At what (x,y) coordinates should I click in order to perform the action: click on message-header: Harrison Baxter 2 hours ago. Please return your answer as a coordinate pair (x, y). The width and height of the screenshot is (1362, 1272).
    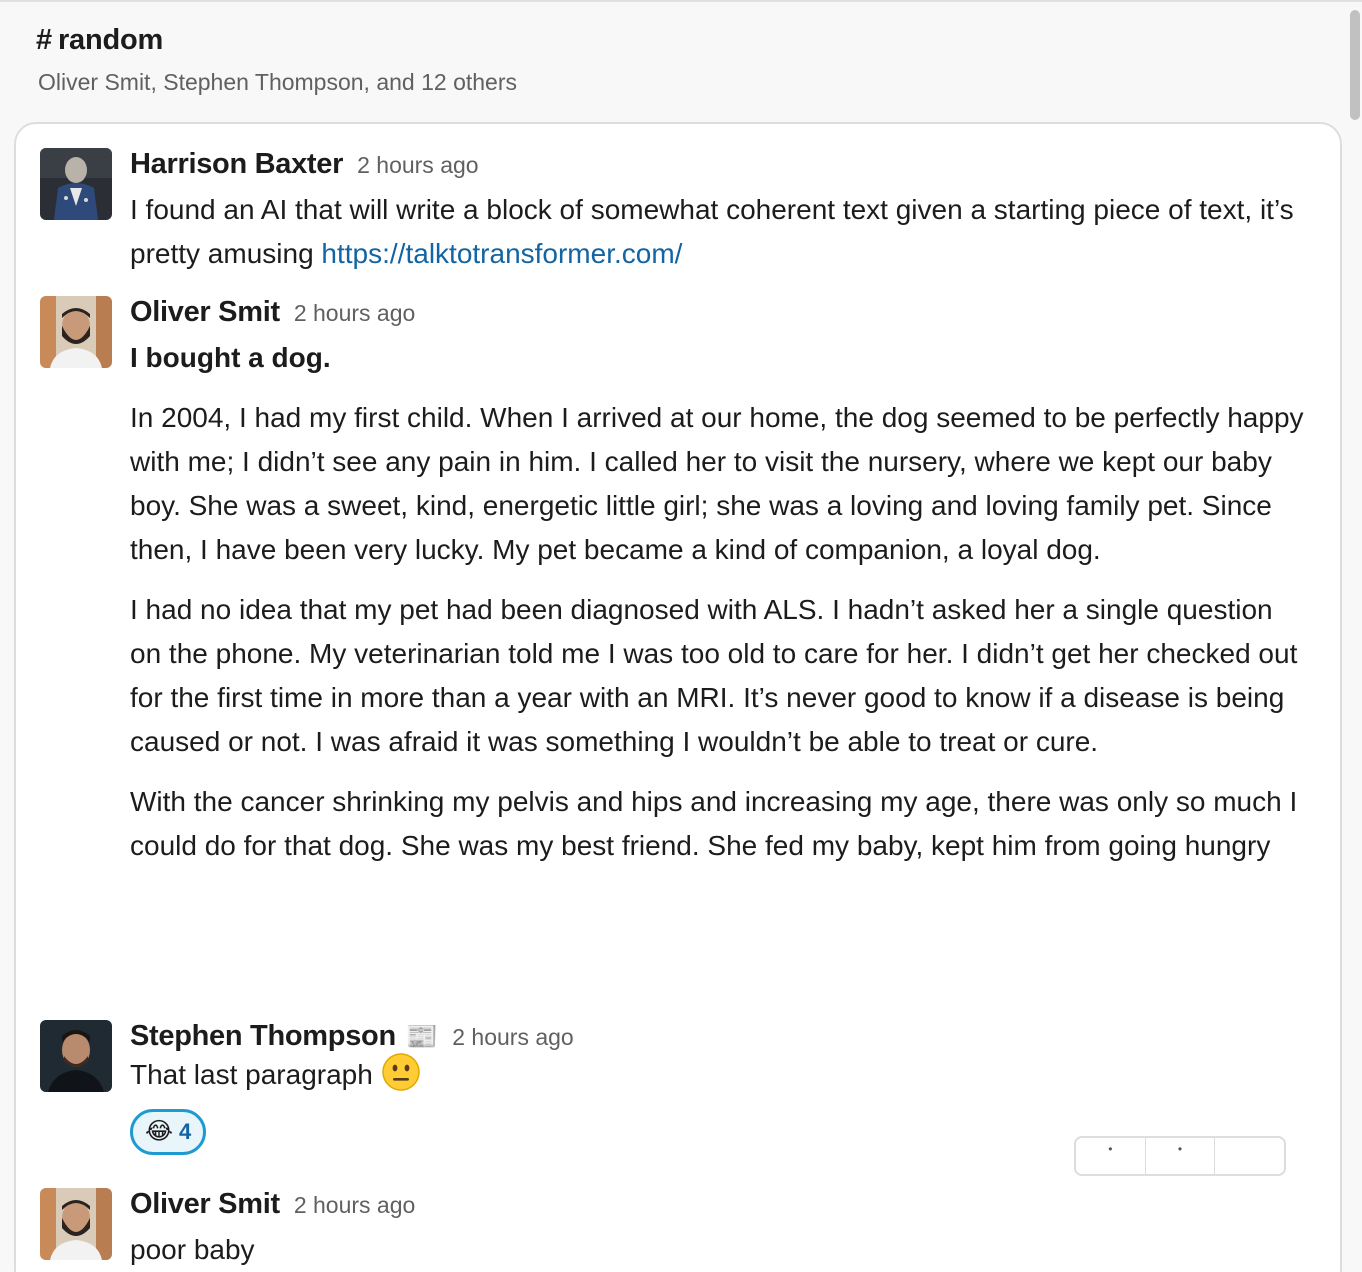
    Looking at the image, I should click on (720, 166).